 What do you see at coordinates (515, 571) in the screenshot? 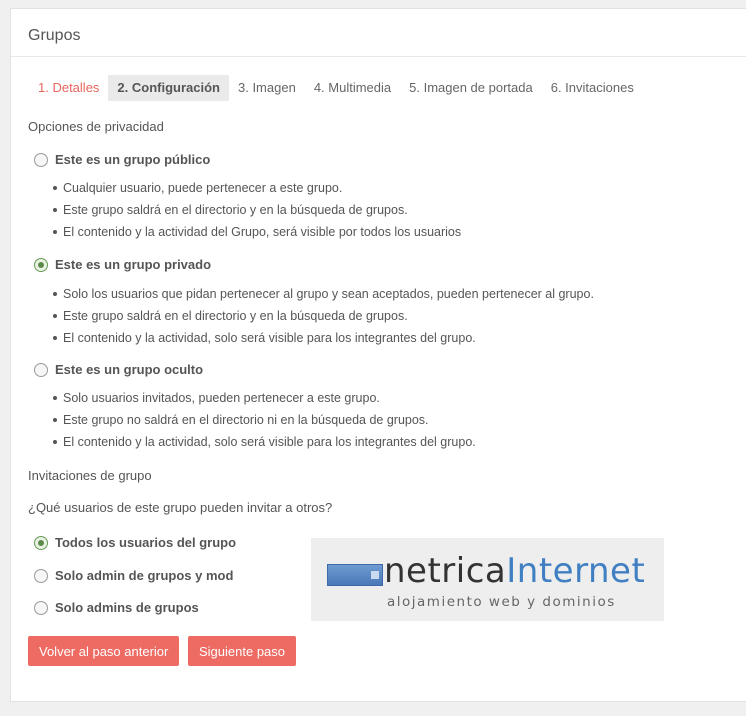
I see `logo-wordmark: netricaInternet` at bounding box center [515, 571].